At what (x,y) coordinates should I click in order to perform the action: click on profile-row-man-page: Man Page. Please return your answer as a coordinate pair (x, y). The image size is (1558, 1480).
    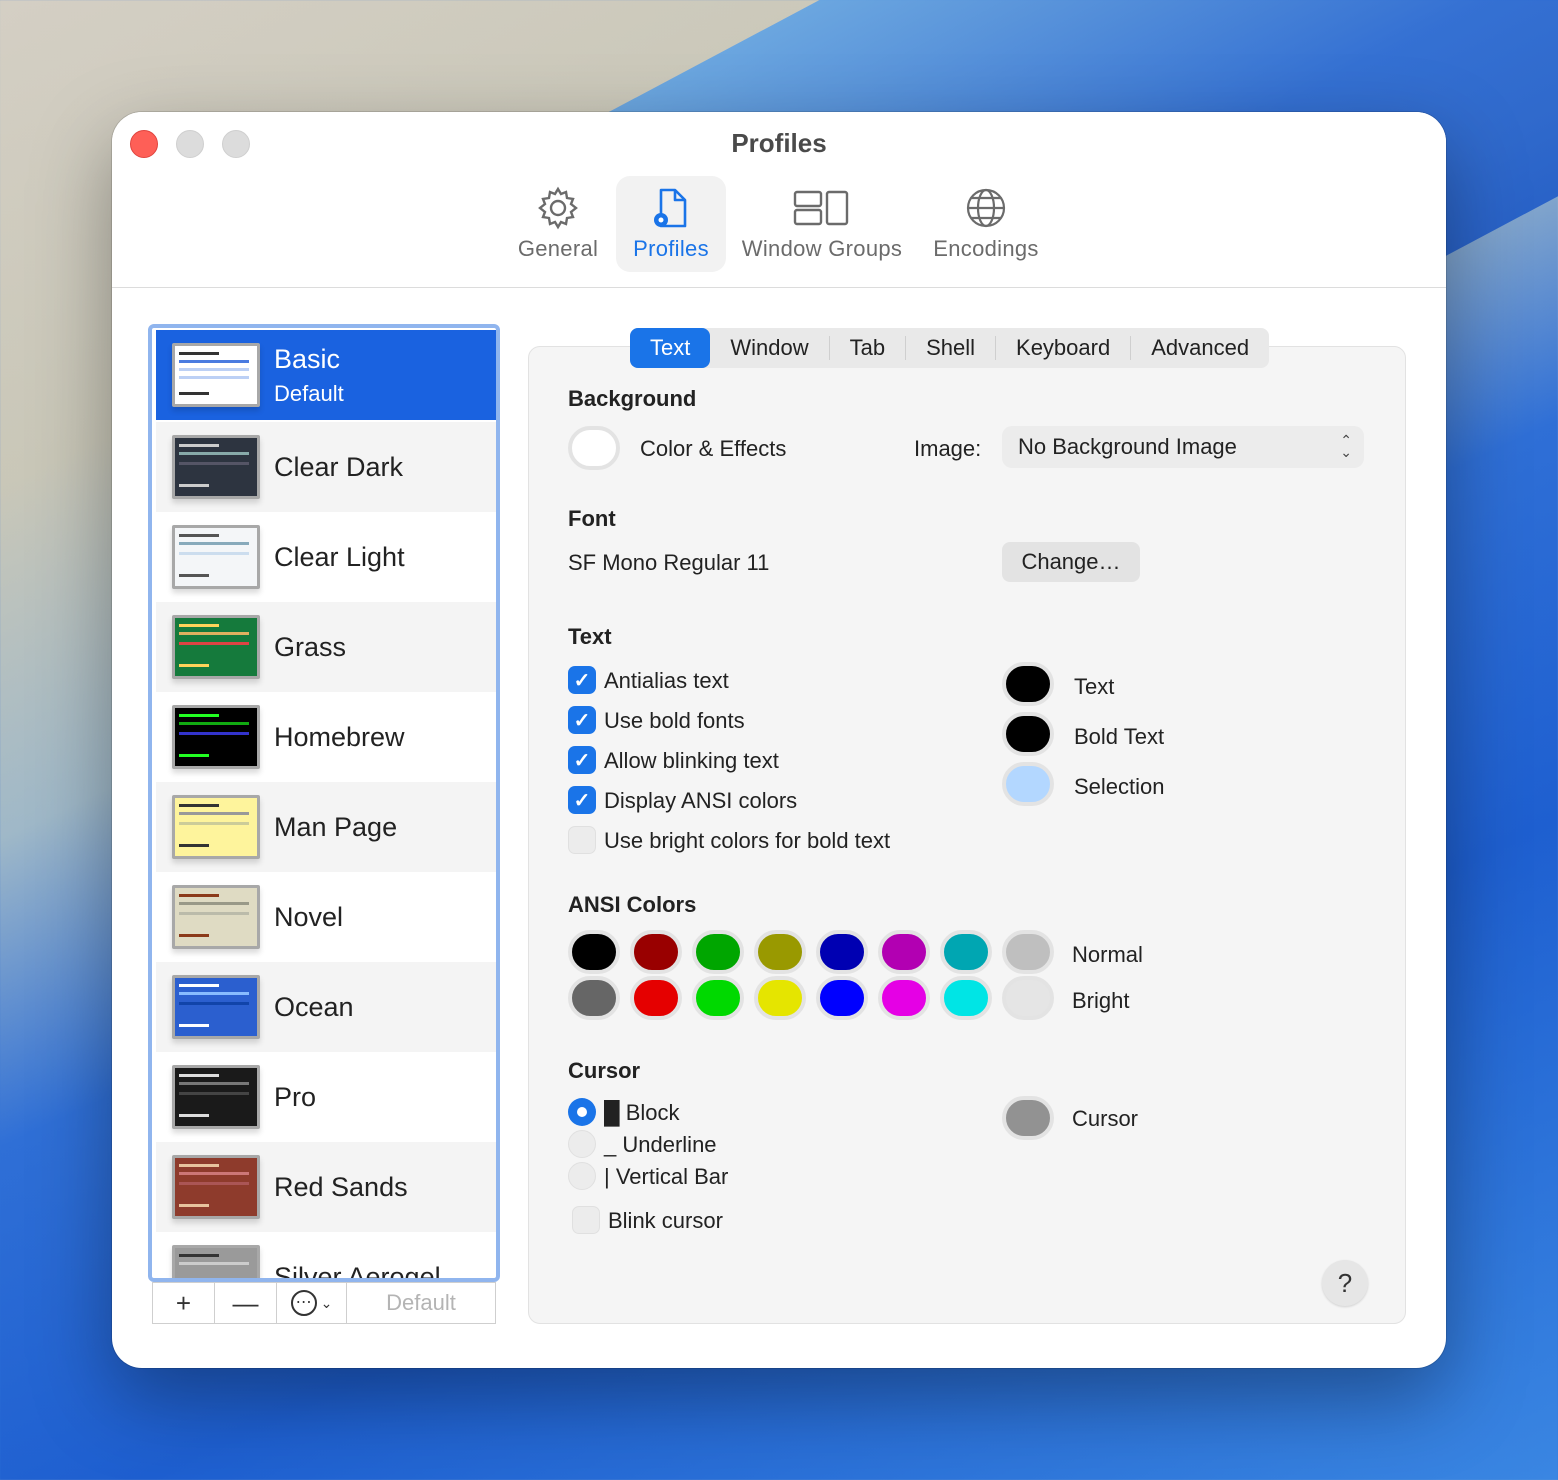
    Looking at the image, I should click on (326, 827).